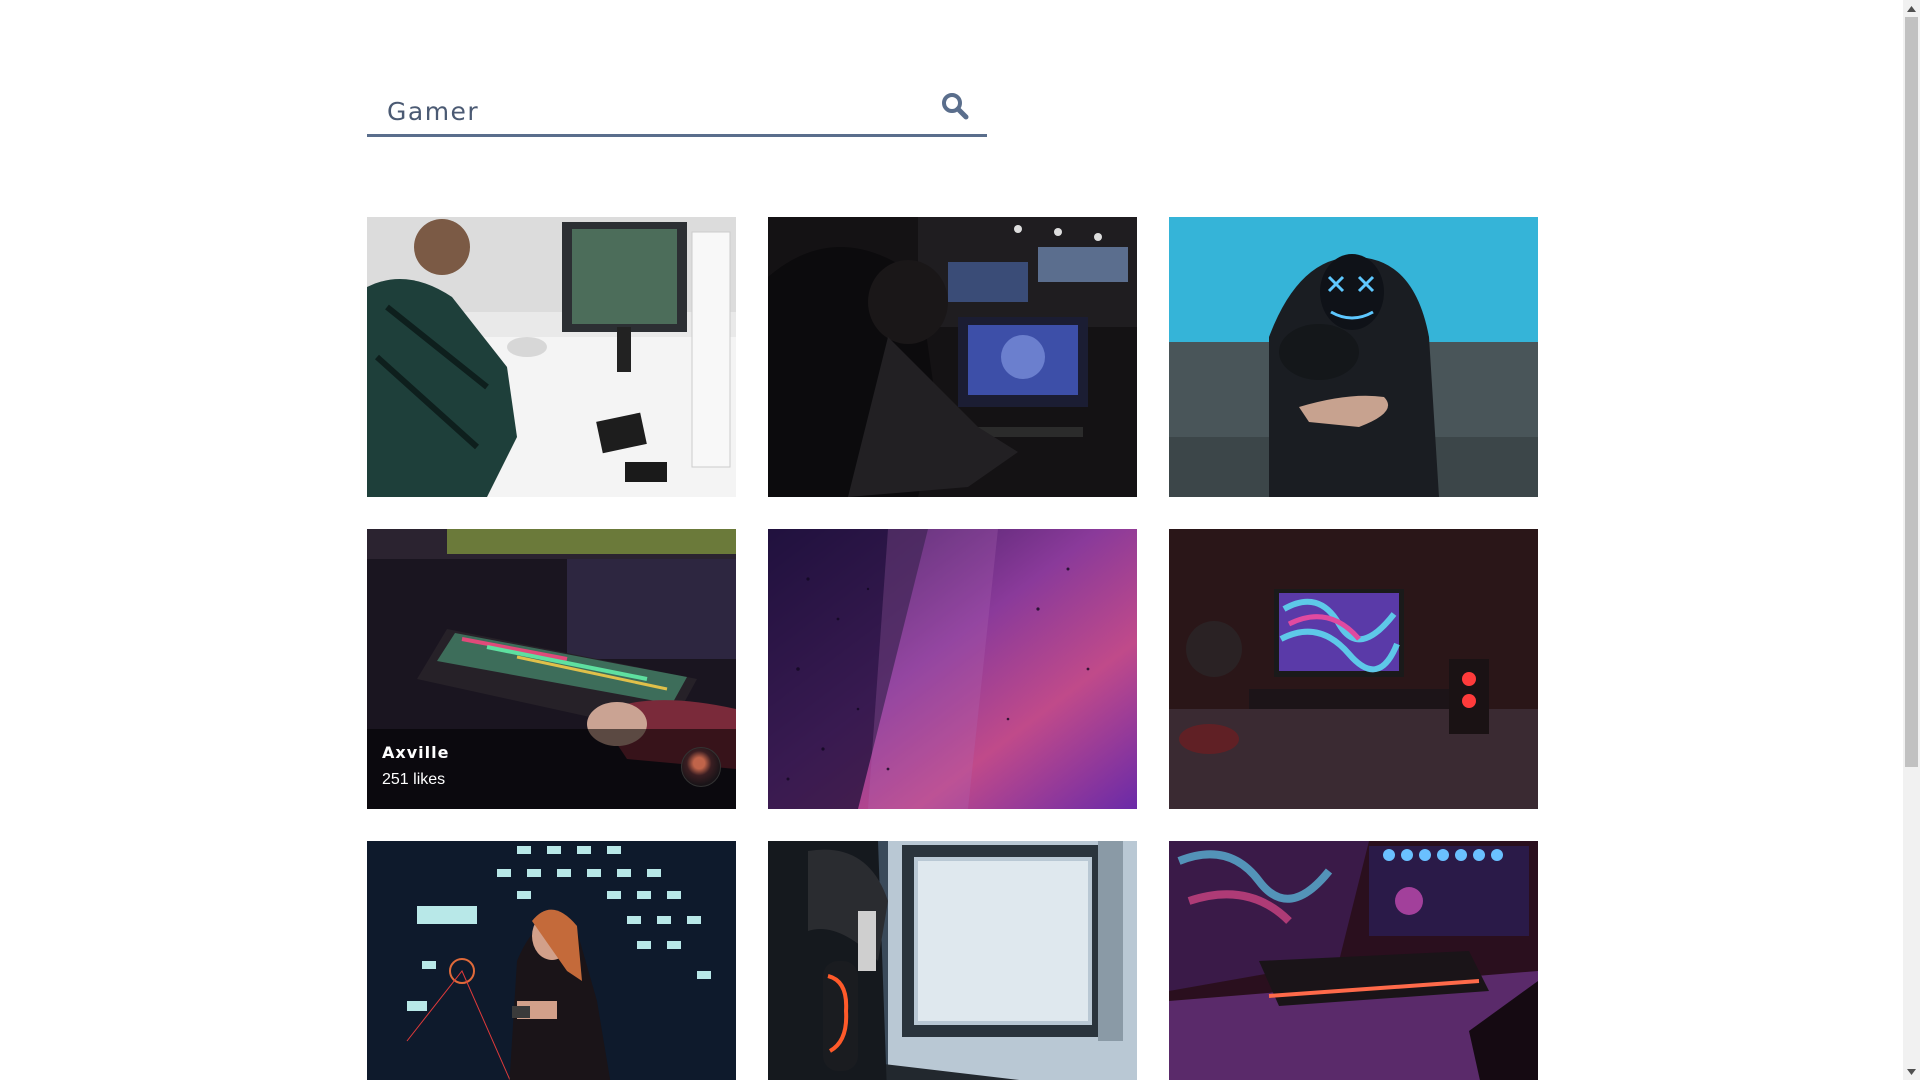 The width and height of the screenshot is (1920, 1080). Describe the element at coordinates (414, 779) in the screenshot. I see `likes-count: 251 likes` at that location.